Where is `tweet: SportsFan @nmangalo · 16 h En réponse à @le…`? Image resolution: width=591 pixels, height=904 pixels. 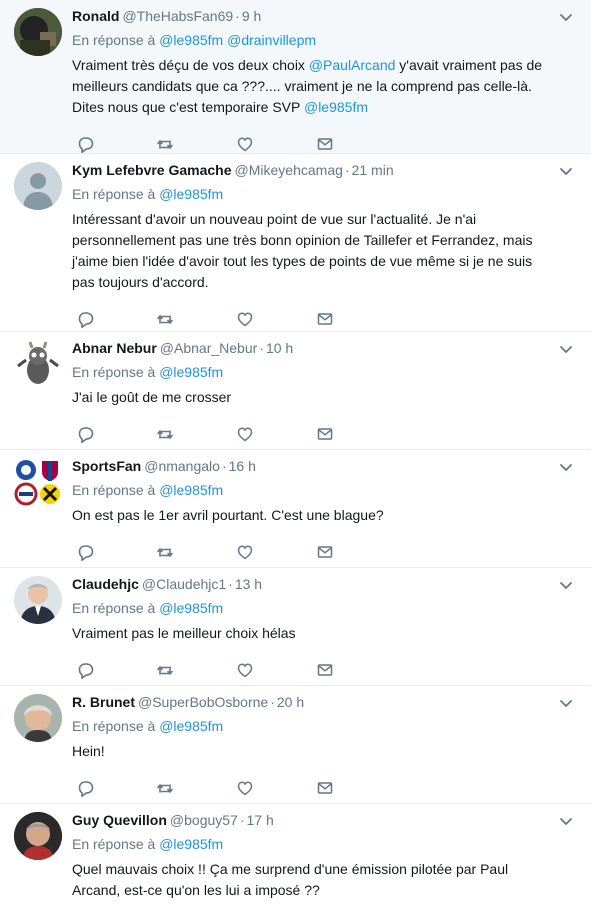
tweet: SportsFan @nmangalo · 16 h En réponse à @le… is located at coordinates (295, 509).